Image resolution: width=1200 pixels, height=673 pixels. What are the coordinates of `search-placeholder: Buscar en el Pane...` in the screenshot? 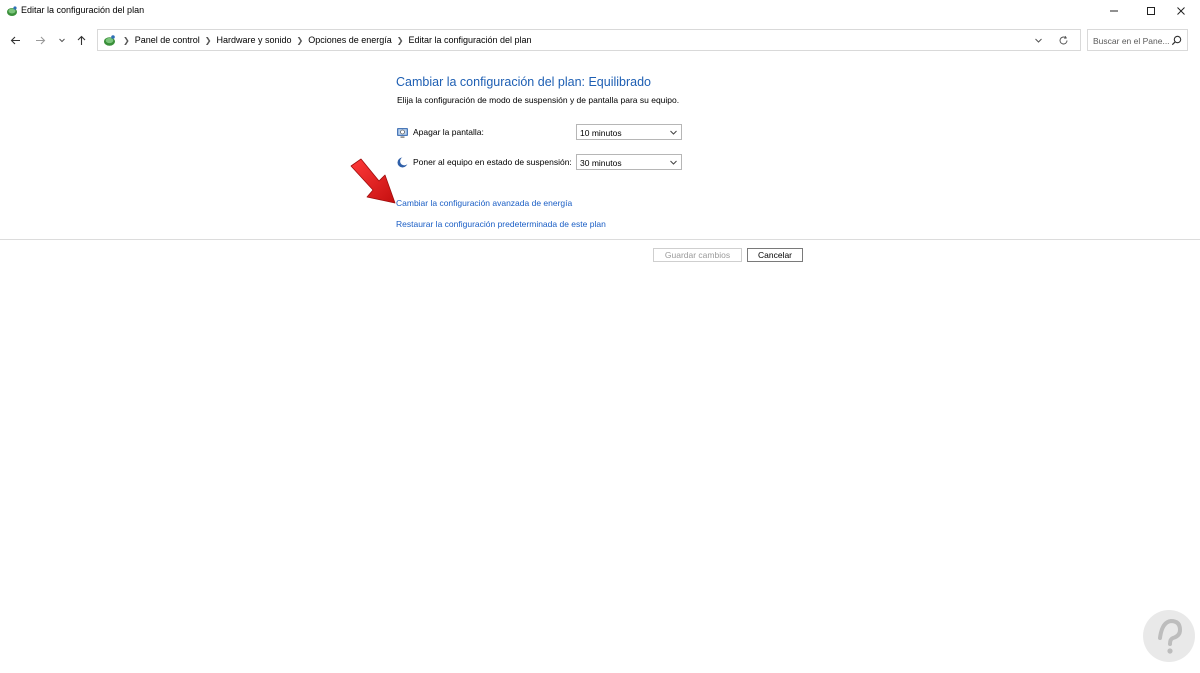 It's located at (1131, 41).